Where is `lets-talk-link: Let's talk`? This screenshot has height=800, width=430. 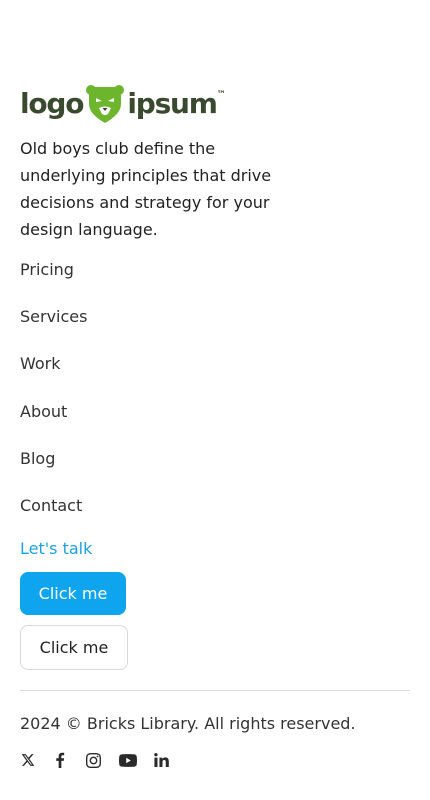 lets-talk-link: Let's talk is located at coordinates (56, 549).